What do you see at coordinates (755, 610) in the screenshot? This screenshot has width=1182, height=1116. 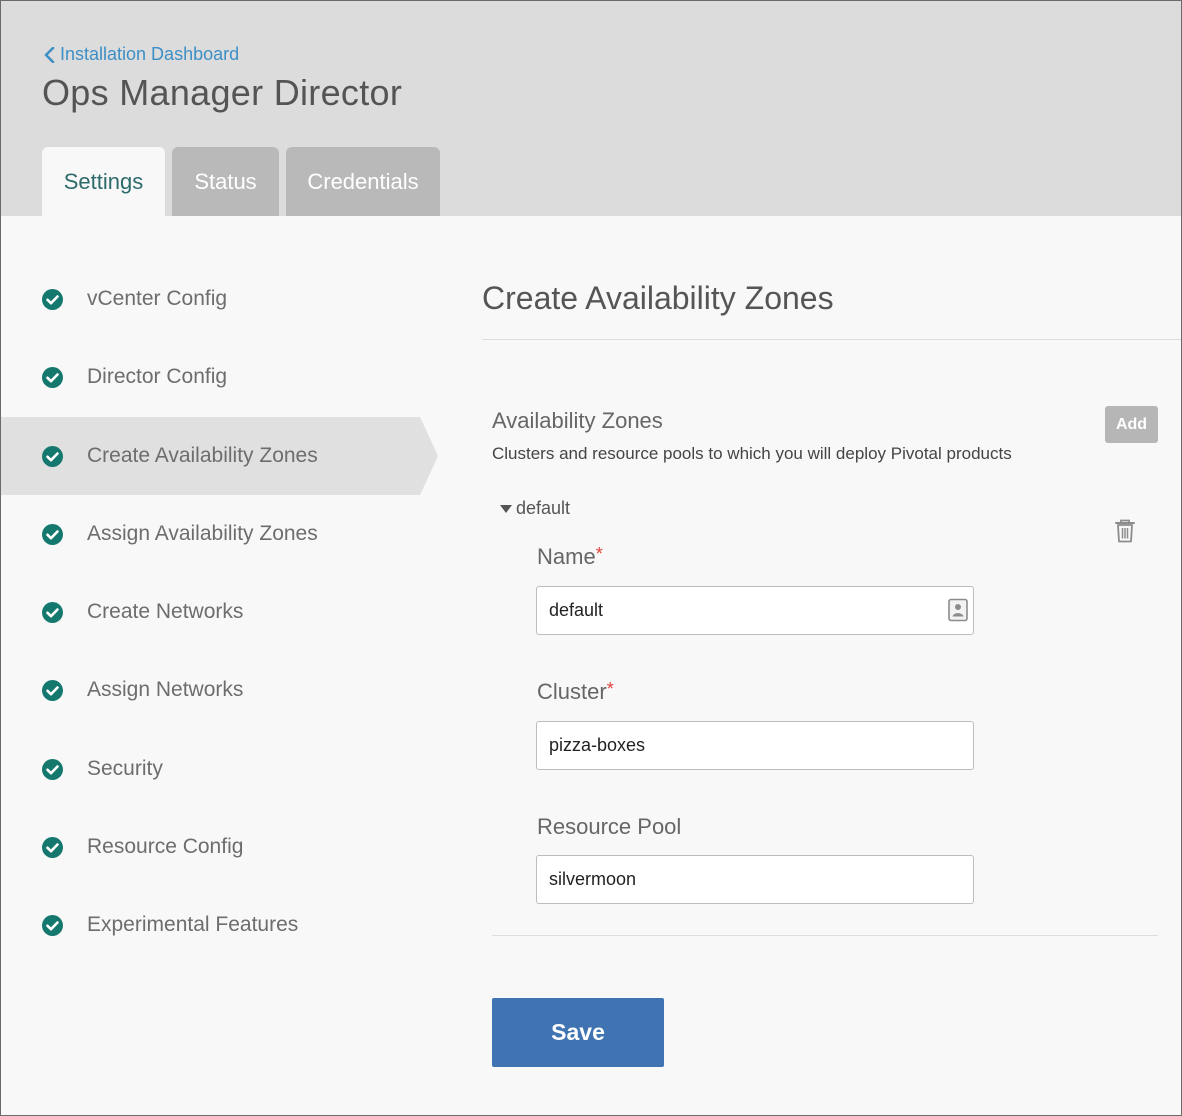 I see `name-field` at bounding box center [755, 610].